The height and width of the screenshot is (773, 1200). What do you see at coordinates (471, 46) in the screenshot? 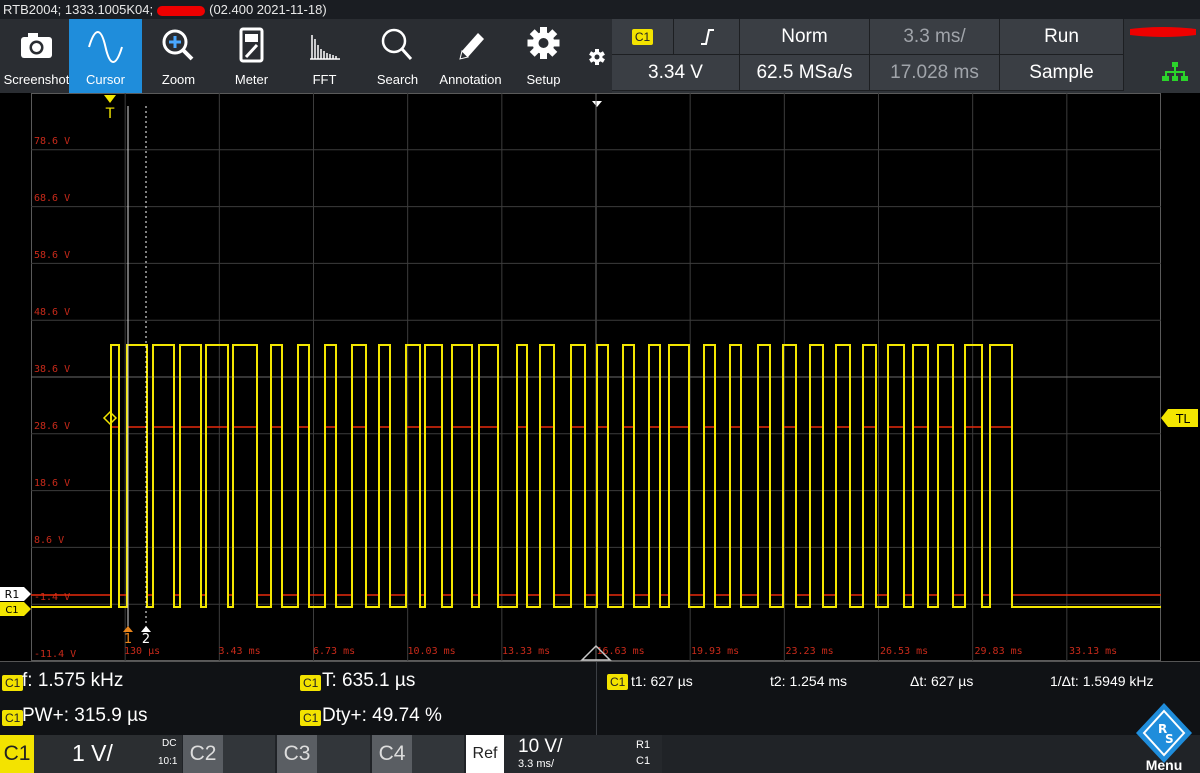
I see `pencil-icon` at bounding box center [471, 46].